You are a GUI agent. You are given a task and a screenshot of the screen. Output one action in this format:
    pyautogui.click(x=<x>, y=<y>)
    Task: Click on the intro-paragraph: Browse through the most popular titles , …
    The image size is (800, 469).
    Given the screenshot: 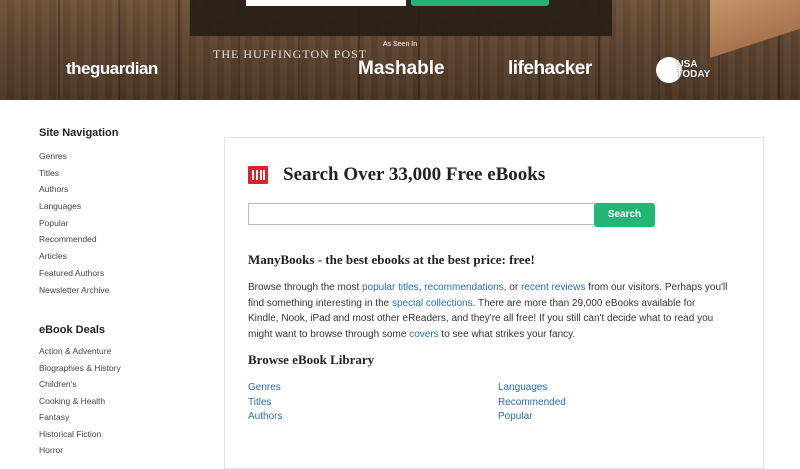 What is the action you would take?
    pyautogui.click(x=488, y=311)
    